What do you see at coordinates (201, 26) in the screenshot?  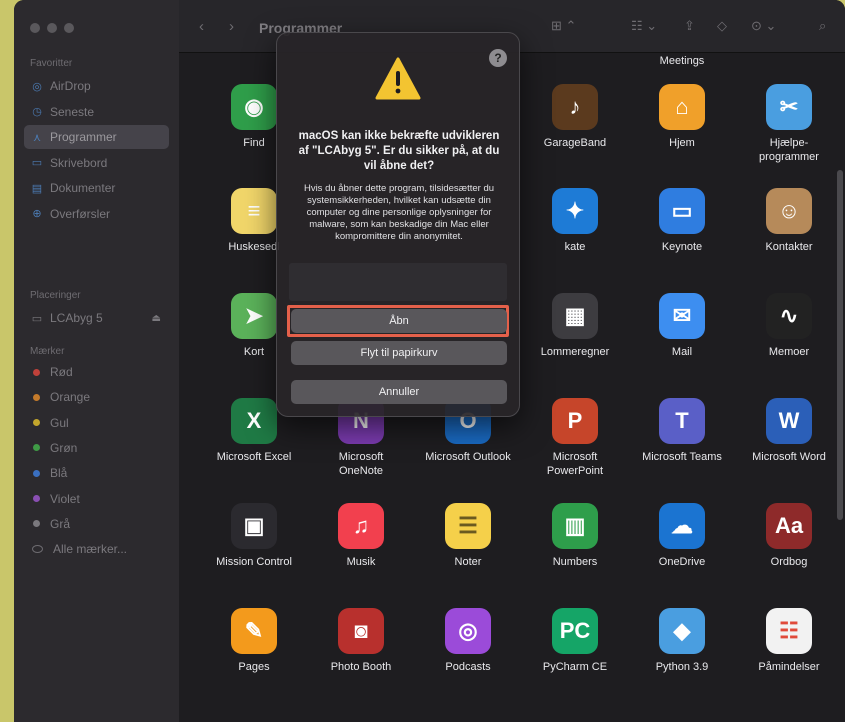 I see `back-icon: ‹` at bounding box center [201, 26].